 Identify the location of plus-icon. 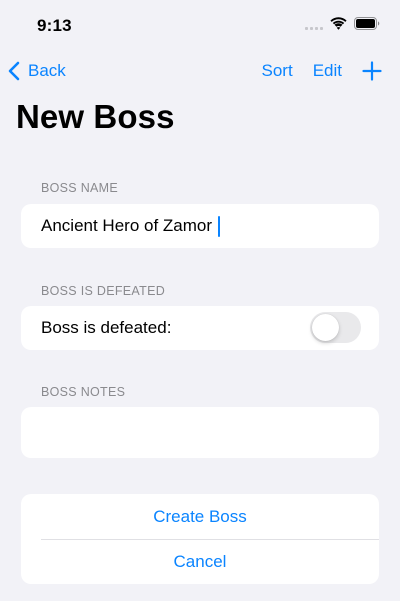
(372, 71).